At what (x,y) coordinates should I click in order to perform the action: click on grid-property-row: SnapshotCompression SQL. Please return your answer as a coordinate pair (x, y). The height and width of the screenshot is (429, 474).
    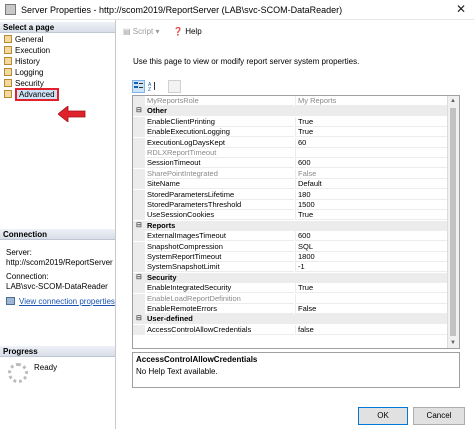
    Looking at the image, I should click on (296, 246).